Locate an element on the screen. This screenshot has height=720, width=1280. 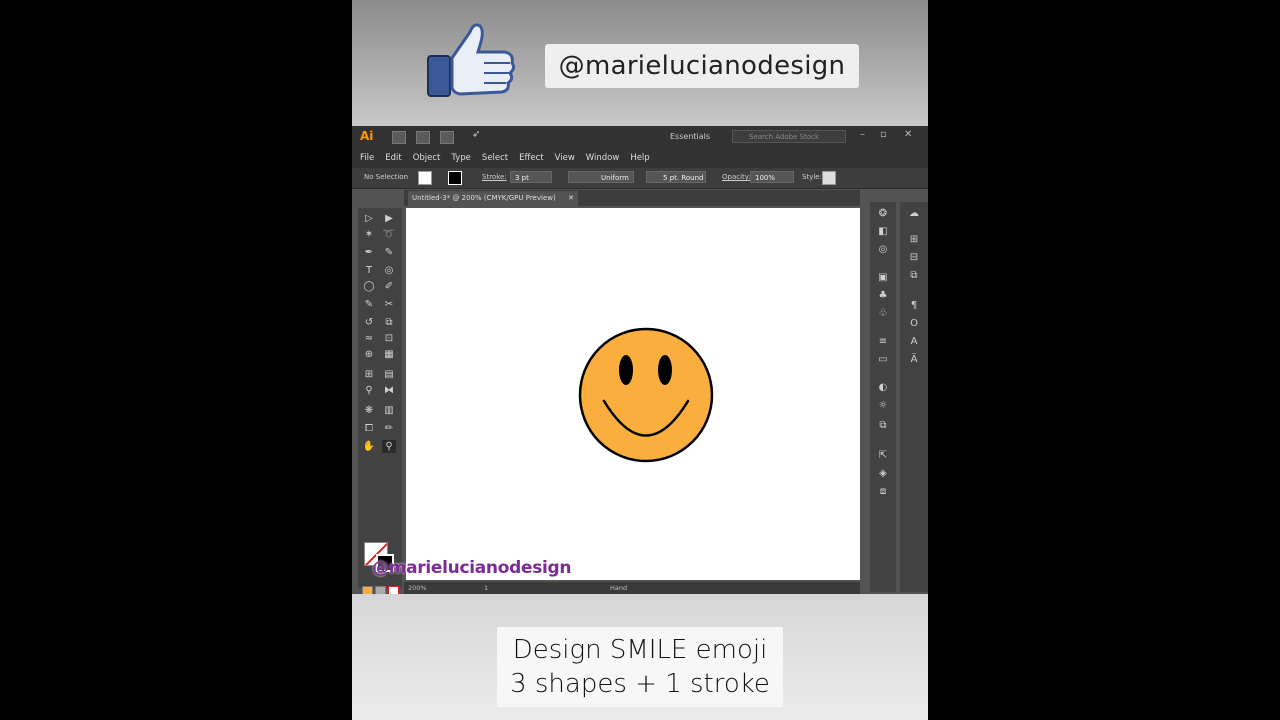
close-icon: ✕ is located at coordinates (908, 134).